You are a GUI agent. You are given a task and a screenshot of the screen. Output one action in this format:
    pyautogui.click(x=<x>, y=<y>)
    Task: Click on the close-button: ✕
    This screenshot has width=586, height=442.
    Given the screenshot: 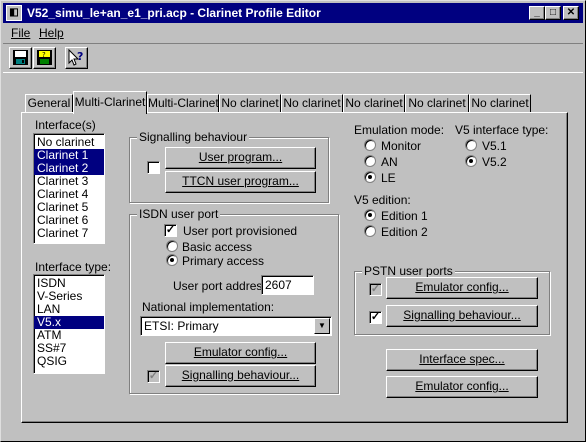 What is the action you would take?
    pyautogui.click(x=571, y=13)
    